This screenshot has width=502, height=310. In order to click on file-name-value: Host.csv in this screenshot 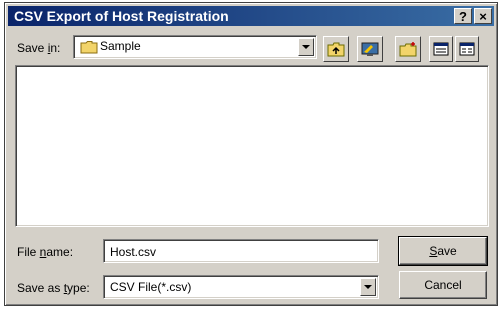, I will do `click(133, 252)`.